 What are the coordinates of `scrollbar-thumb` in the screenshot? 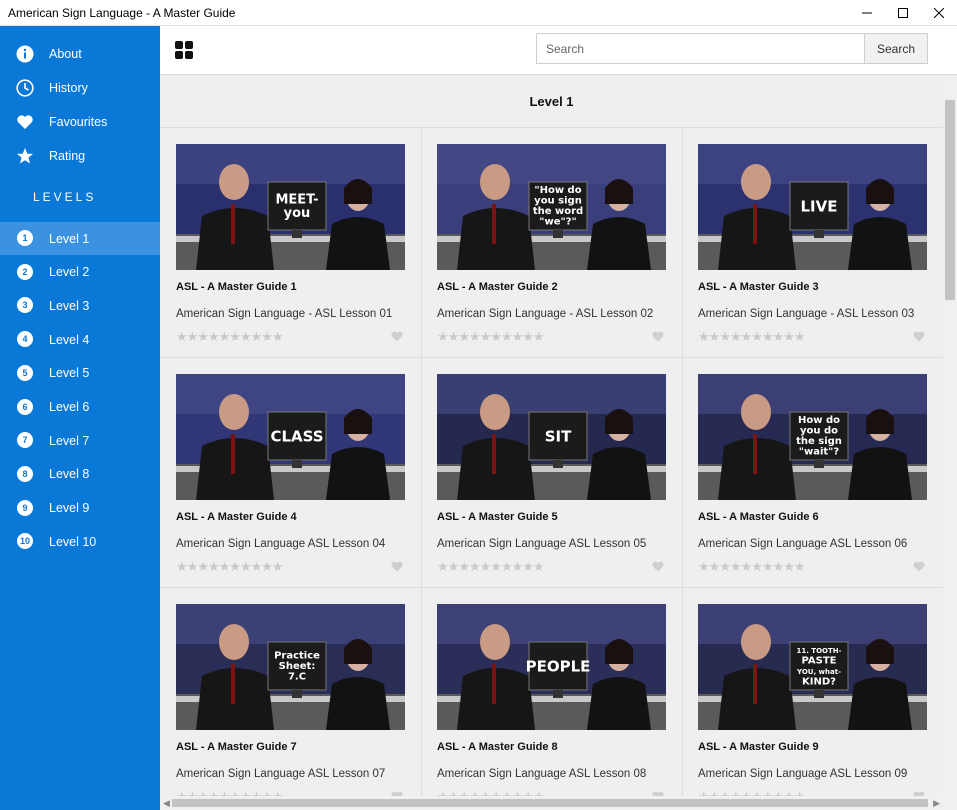 It's located at (950, 200).